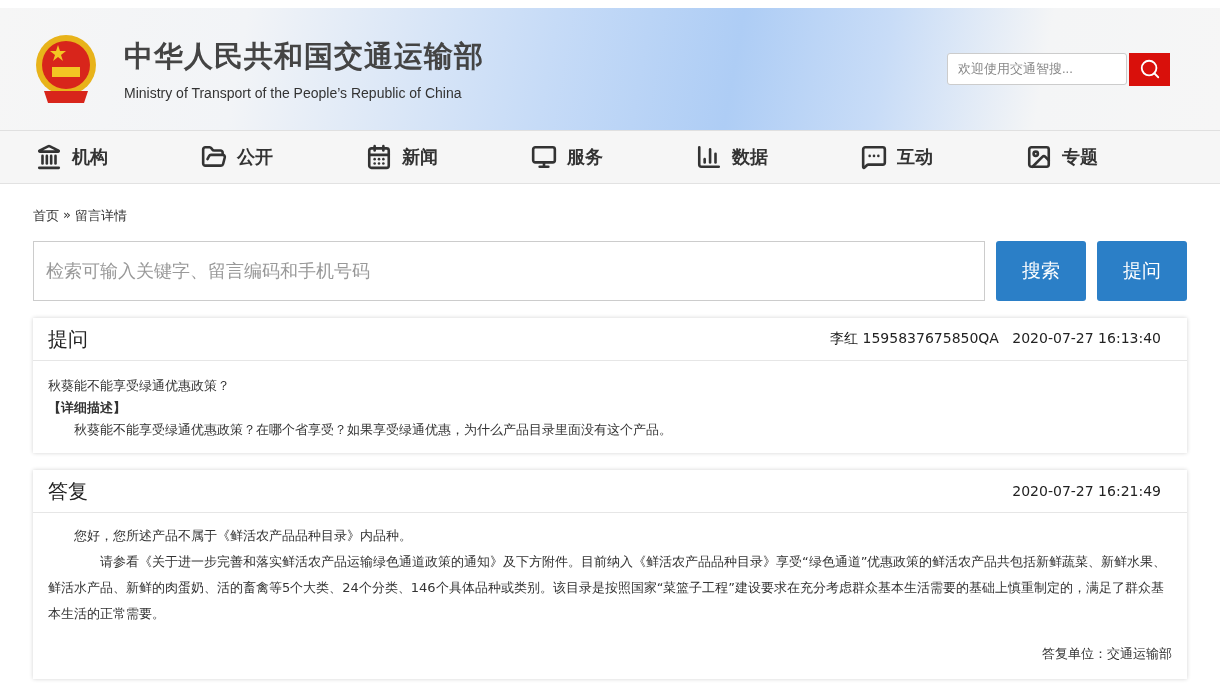 The width and height of the screenshot is (1220, 685). What do you see at coordinates (778, 157) in the screenshot?
I see `nav-item: 数据` at bounding box center [778, 157].